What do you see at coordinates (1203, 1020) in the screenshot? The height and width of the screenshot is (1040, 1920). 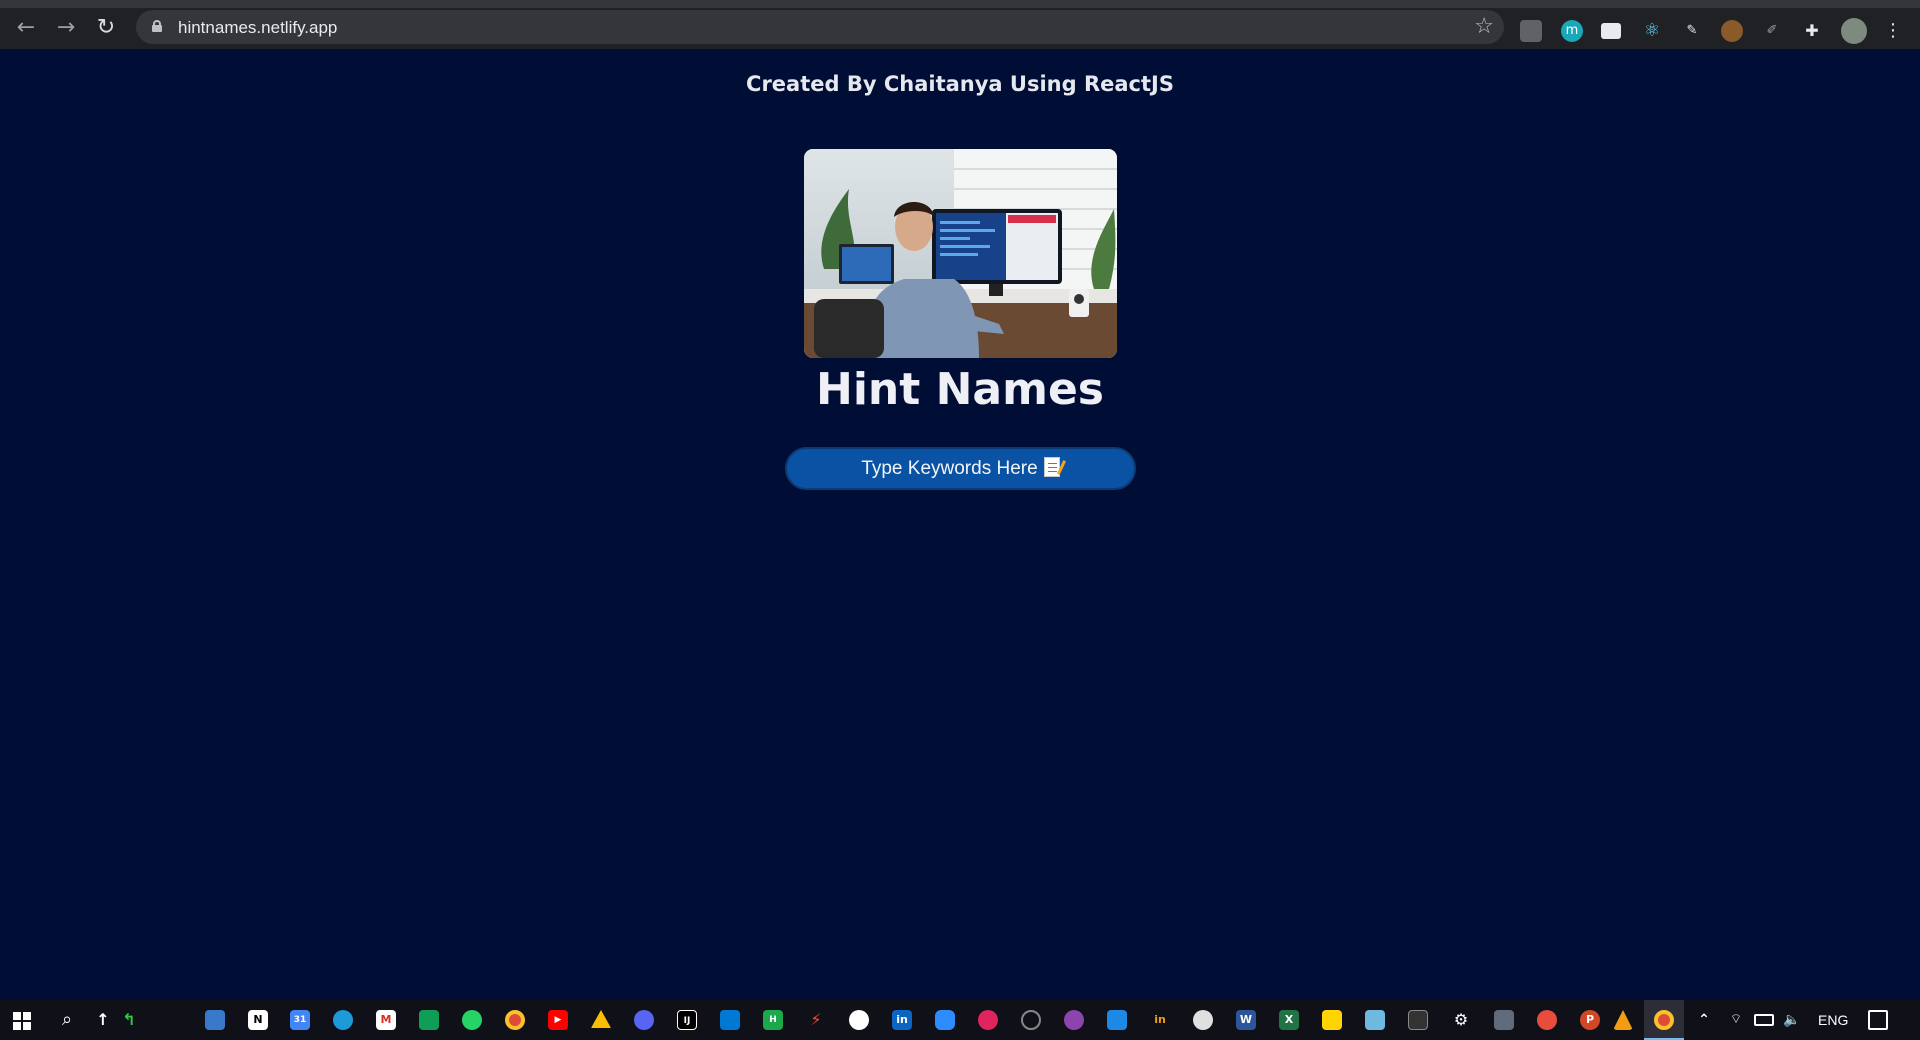 I see `clock-icon` at bounding box center [1203, 1020].